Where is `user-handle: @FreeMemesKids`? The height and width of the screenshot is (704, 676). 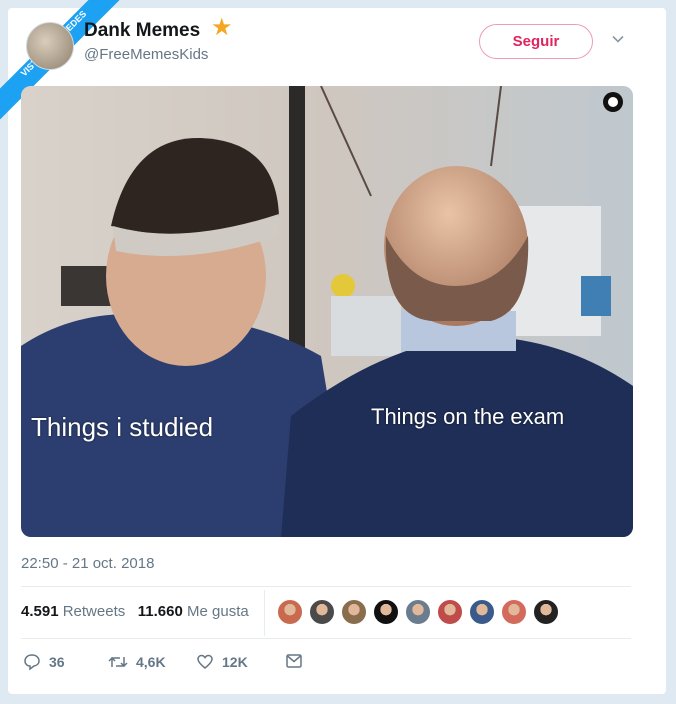 user-handle: @FreeMemesKids is located at coordinates (146, 54).